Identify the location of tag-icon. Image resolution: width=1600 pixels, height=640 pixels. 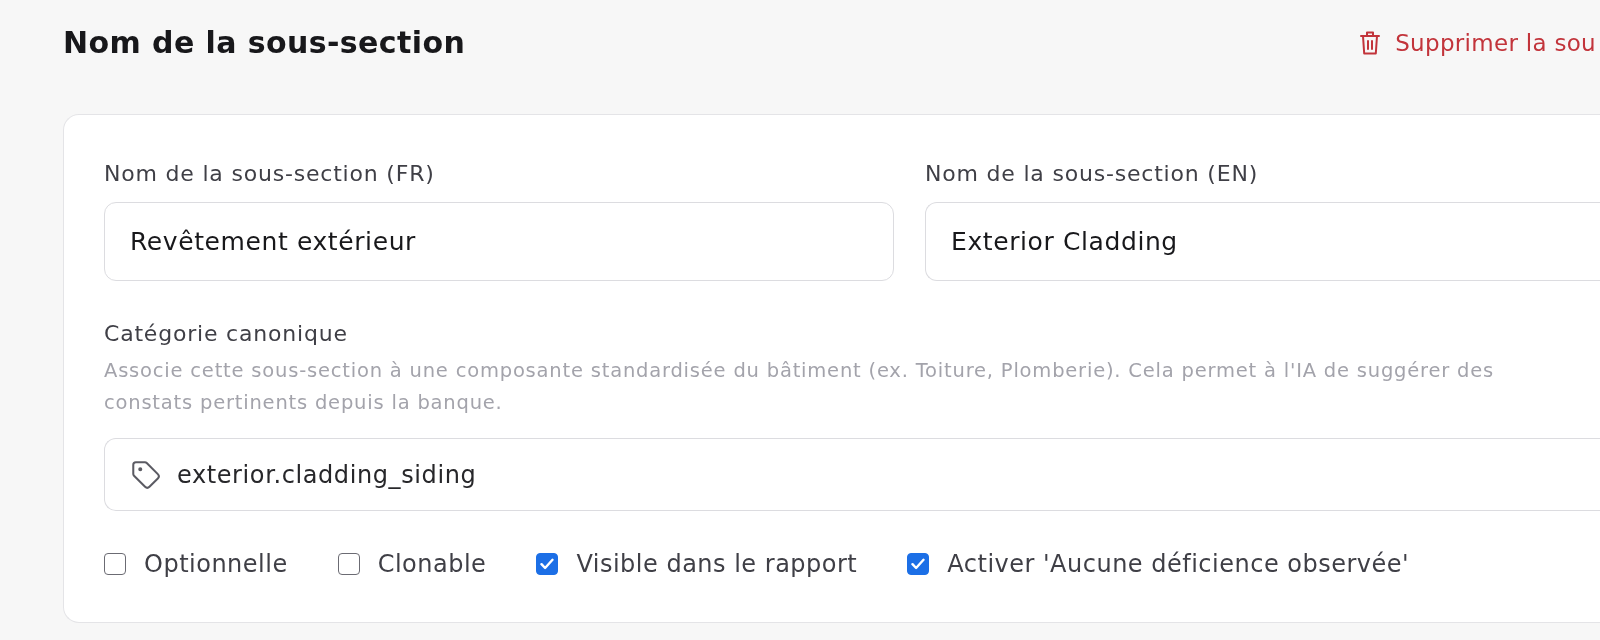
(146, 474).